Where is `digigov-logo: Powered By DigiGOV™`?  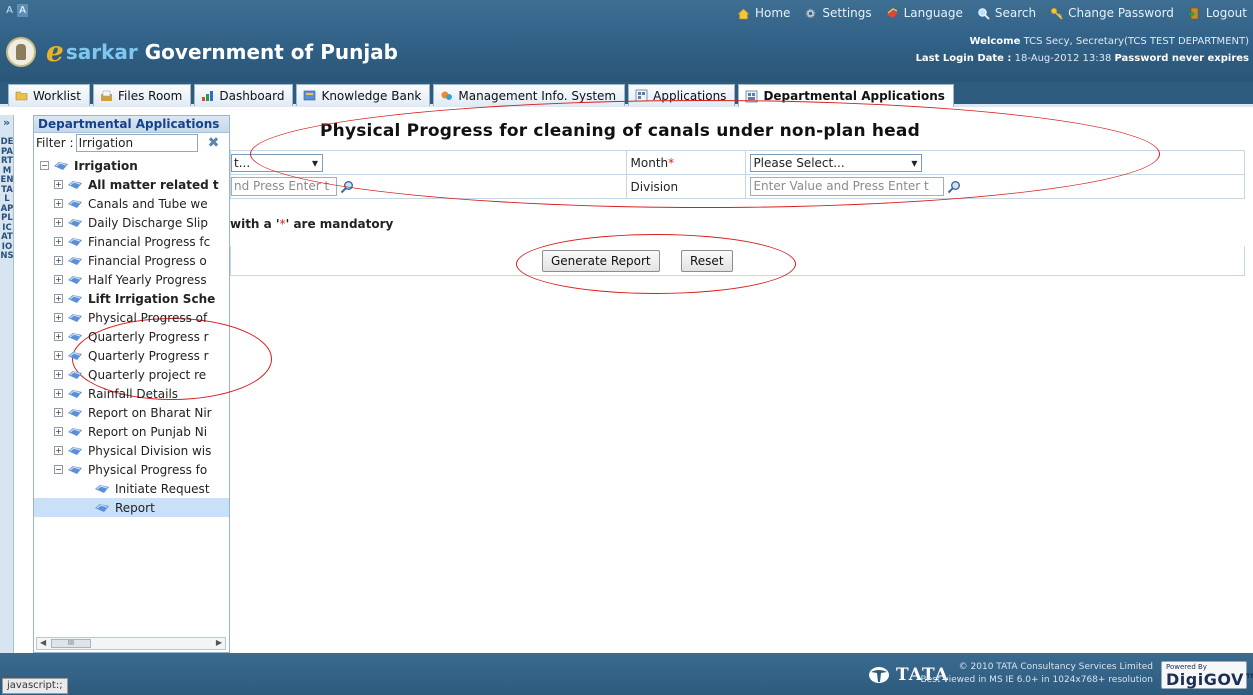
digigov-logo: Powered By DigiGOV™ is located at coordinates (1207, 675).